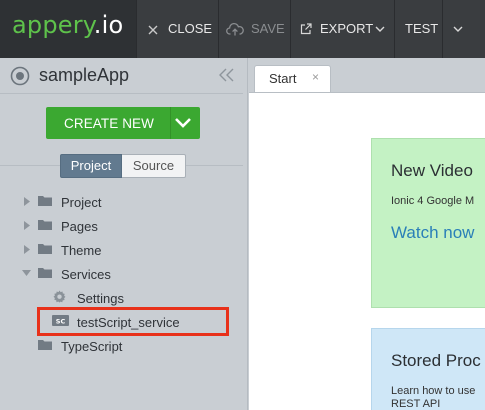 The image size is (485, 410). Describe the element at coordinates (109, 123) in the screenshot. I see `create-new-label: CREATE NEW` at that location.